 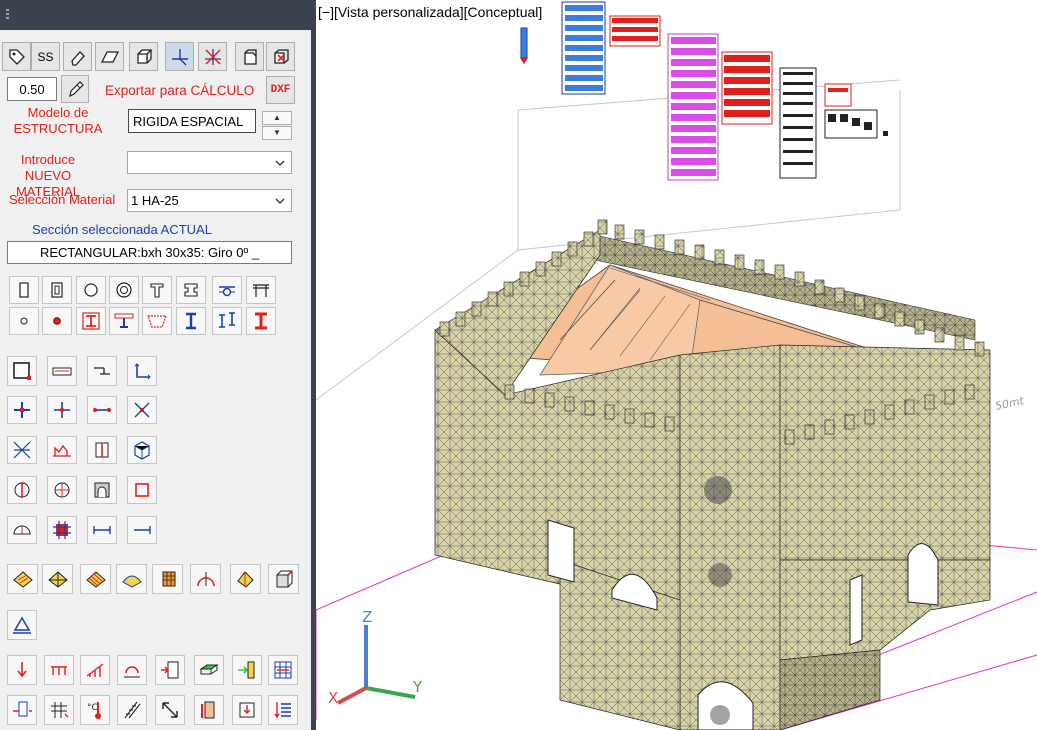 I want to click on circle-section-button, so click(x=91, y=290).